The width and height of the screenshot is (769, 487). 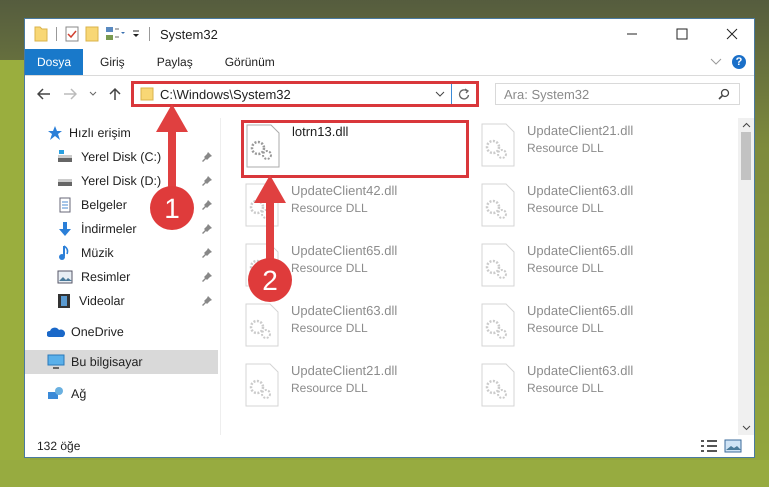 I want to click on monitor-icon, so click(x=56, y=362).